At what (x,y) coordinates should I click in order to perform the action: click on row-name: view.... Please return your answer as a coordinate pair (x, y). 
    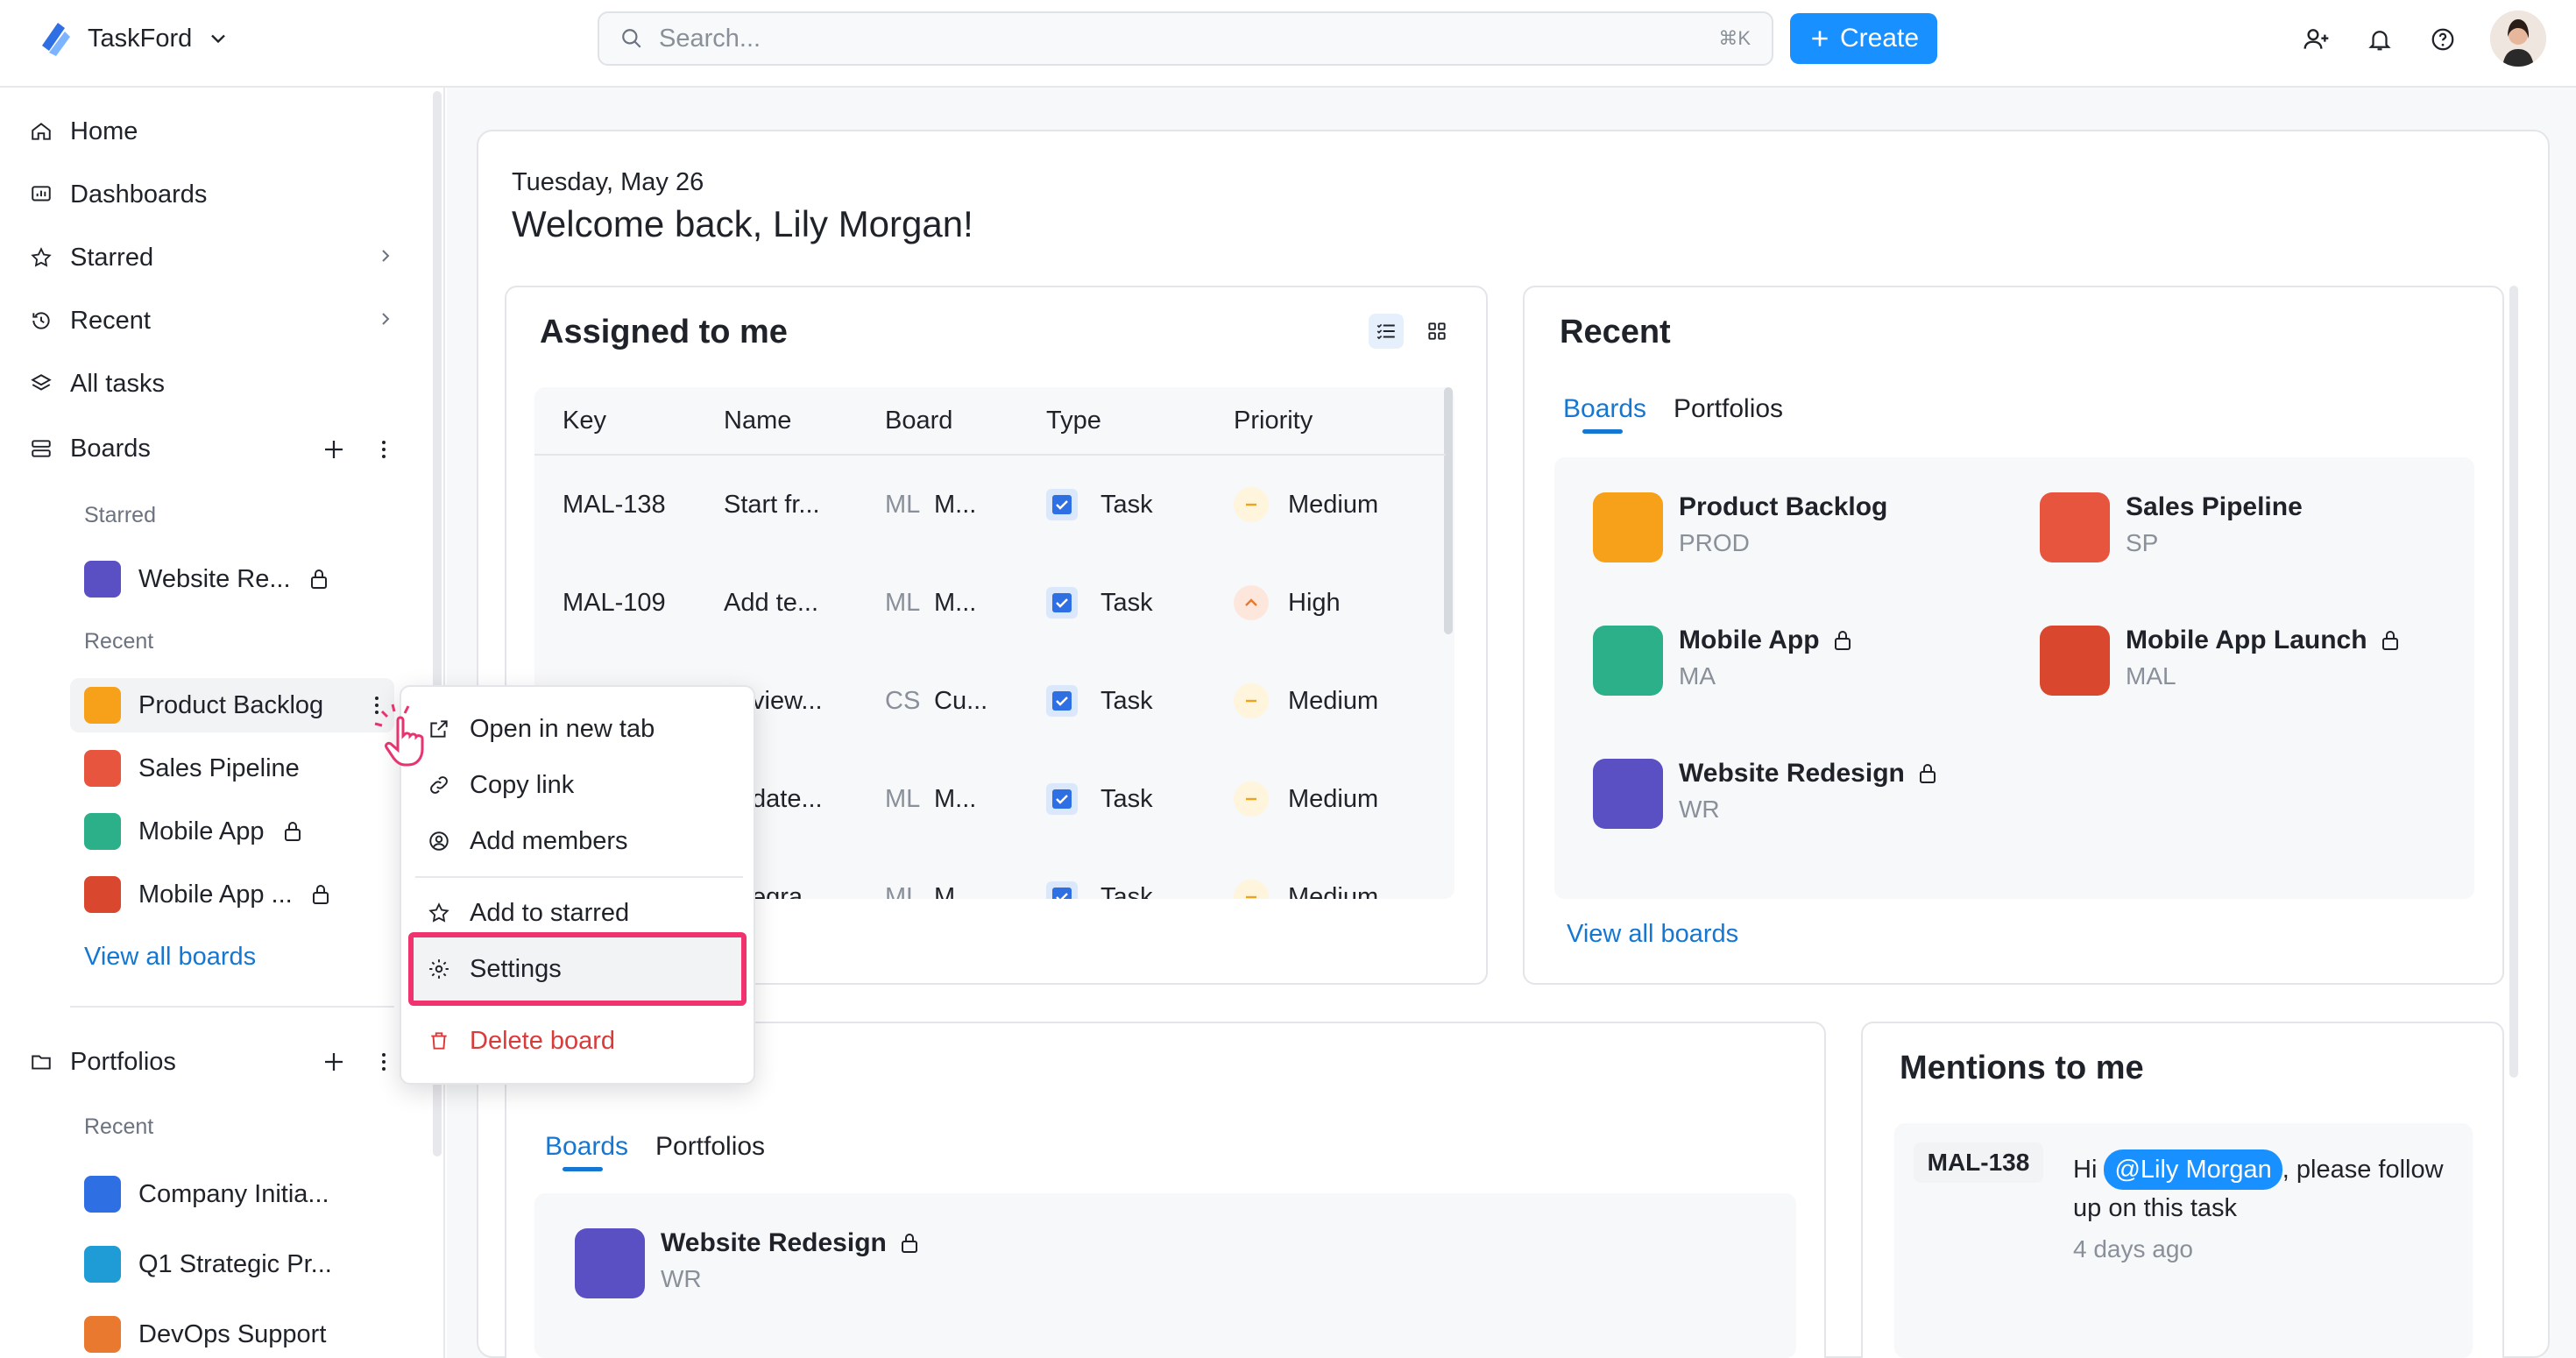
    Looking at the image, I should click on (787, 701).